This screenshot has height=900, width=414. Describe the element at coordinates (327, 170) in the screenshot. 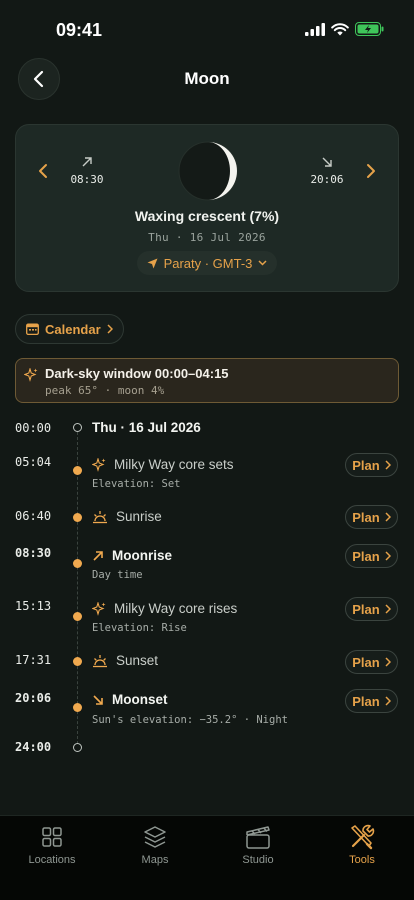

I see `moonset-info: 20:06` at that location.